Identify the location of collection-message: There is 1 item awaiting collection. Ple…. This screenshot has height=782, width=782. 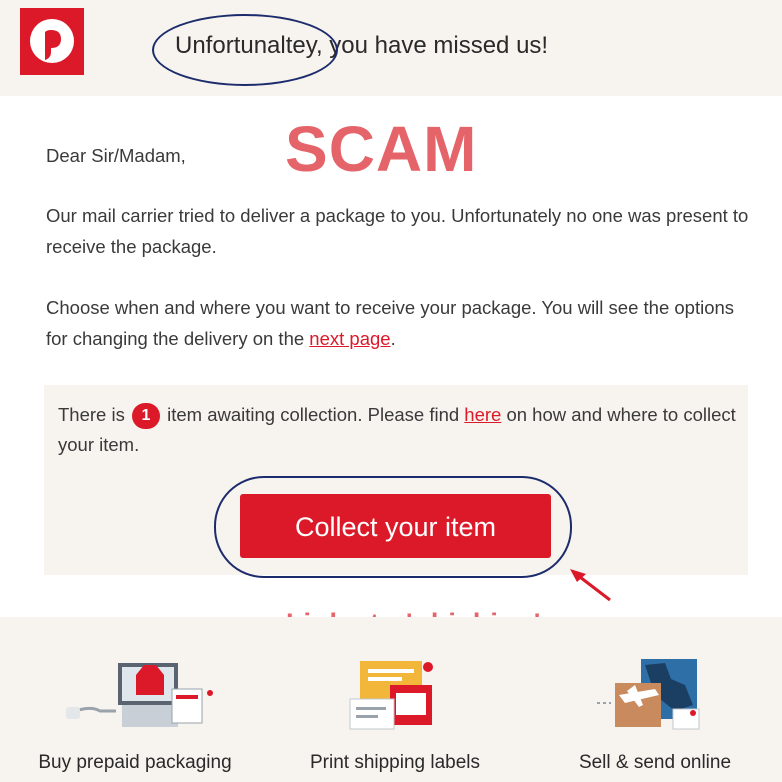
(403, 430).